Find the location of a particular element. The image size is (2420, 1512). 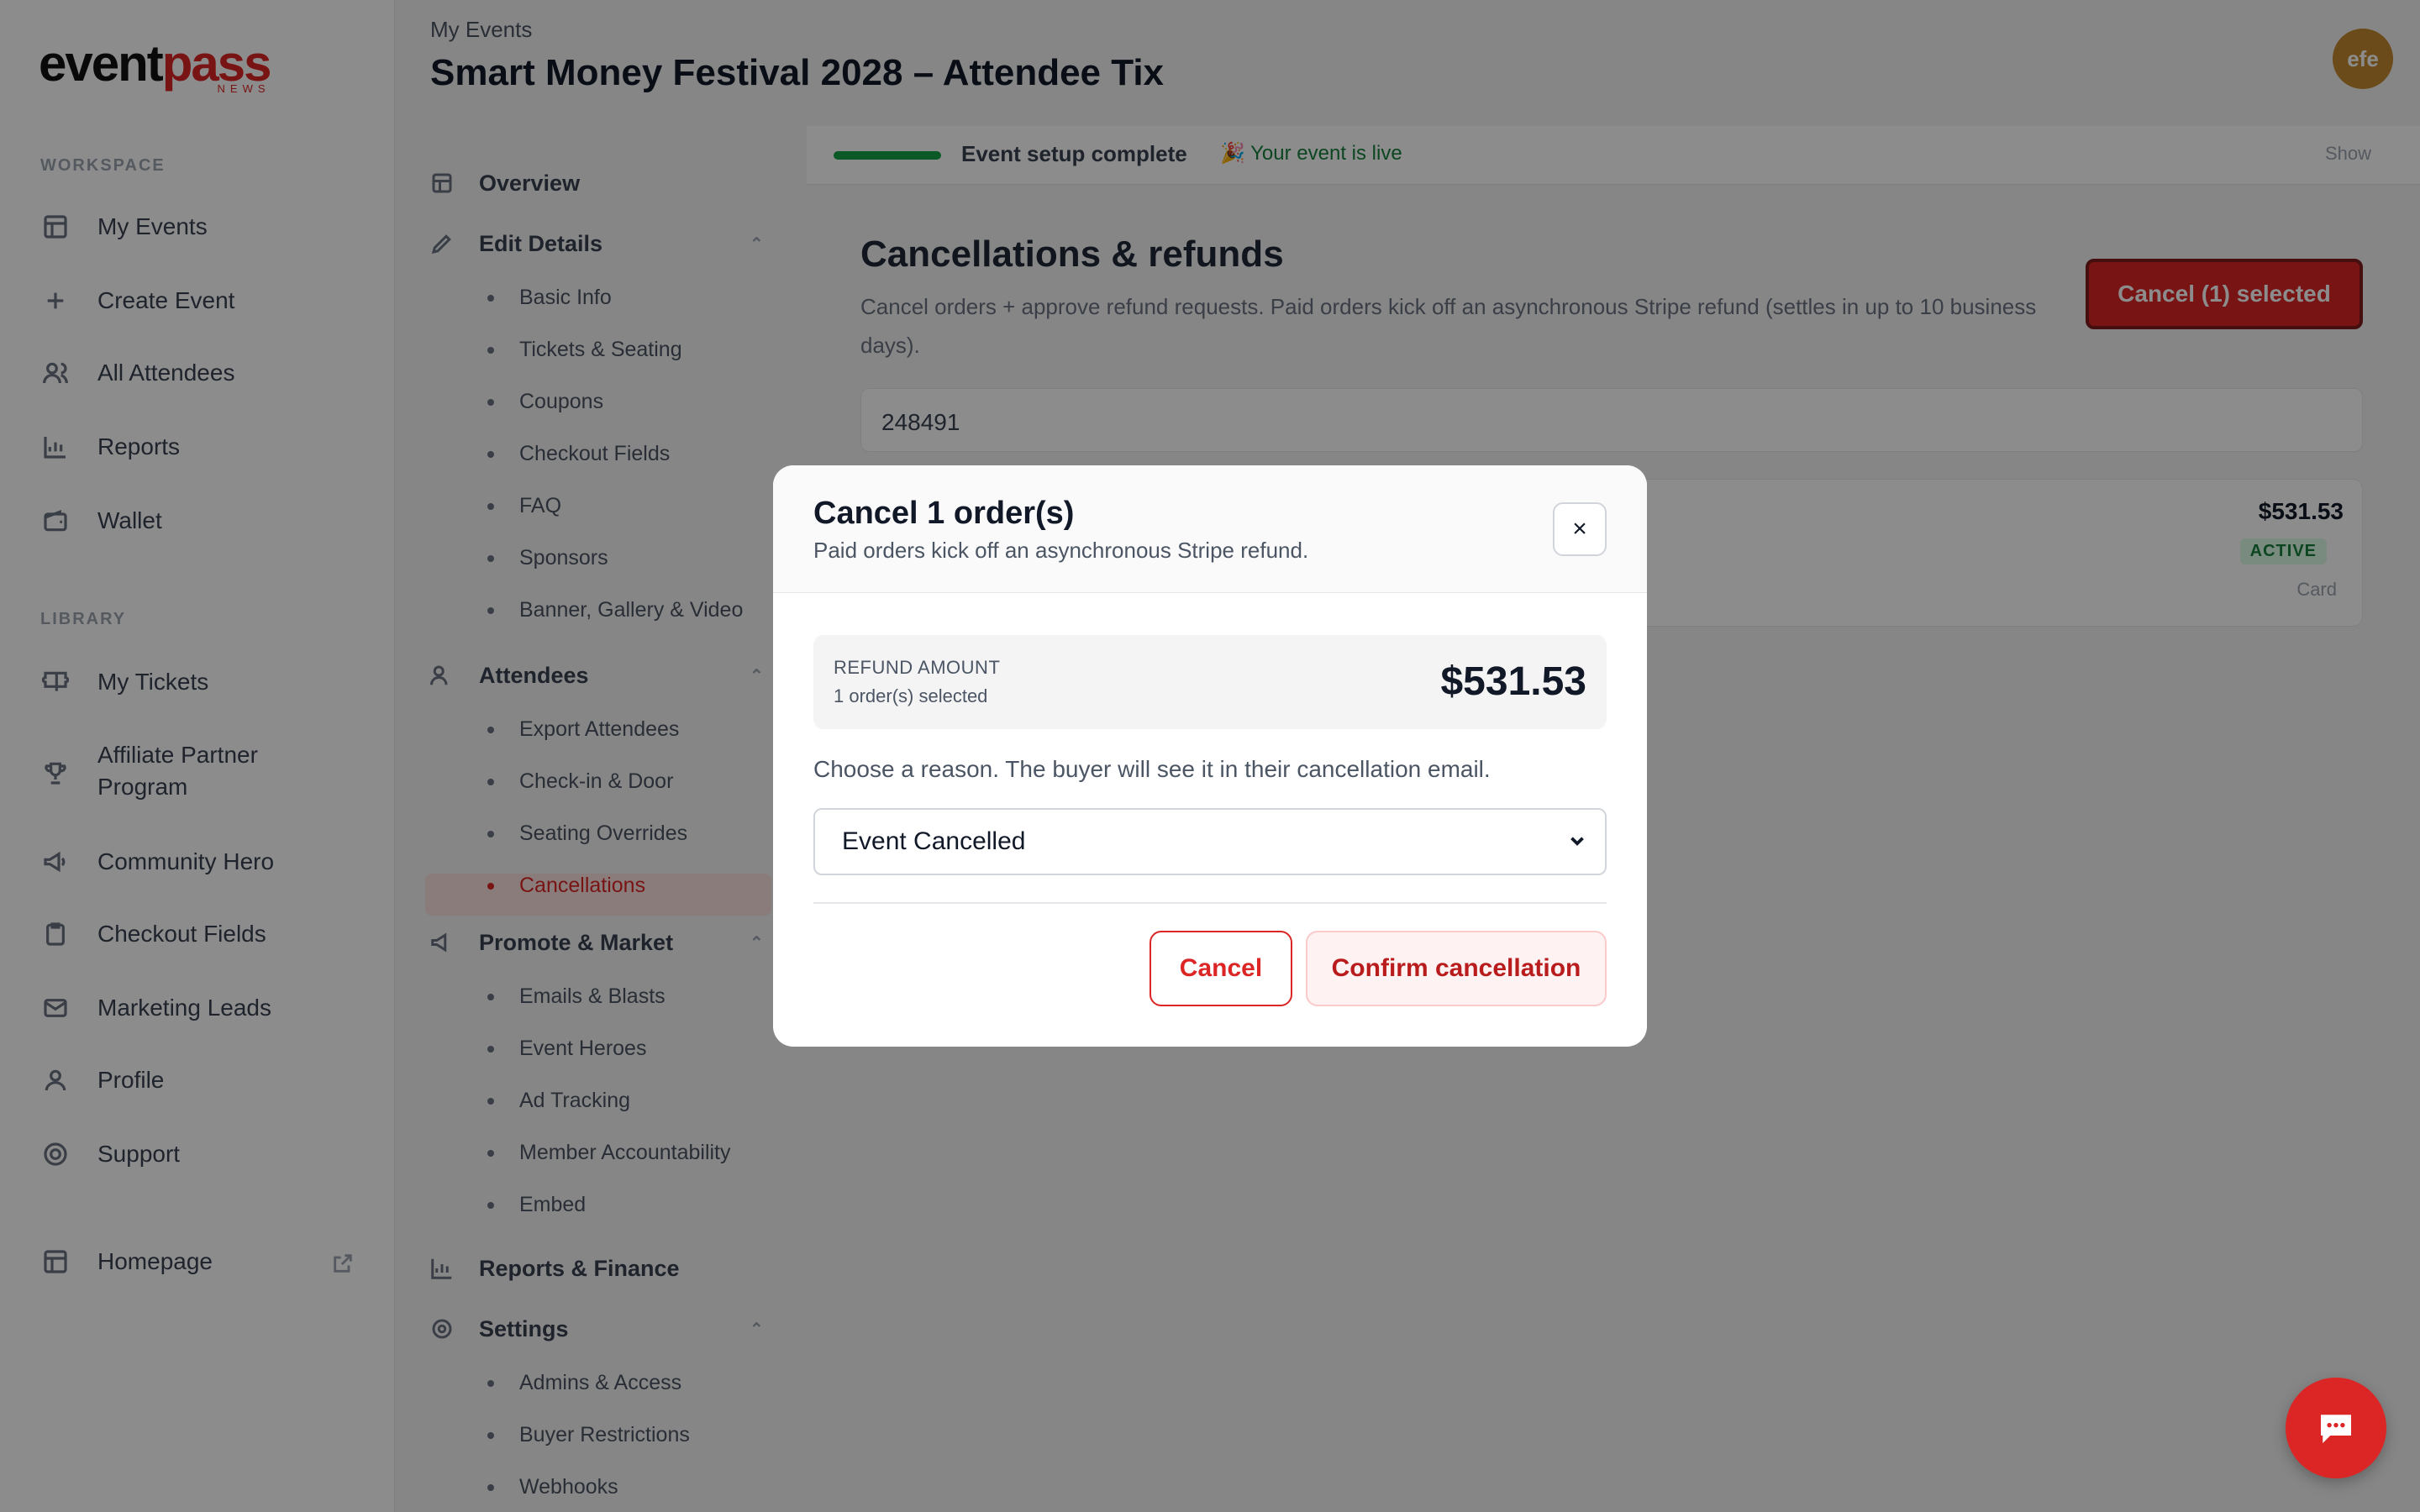

confirm-cancellation-button: Confirm cancellation is located at coordinates (1456, 968).